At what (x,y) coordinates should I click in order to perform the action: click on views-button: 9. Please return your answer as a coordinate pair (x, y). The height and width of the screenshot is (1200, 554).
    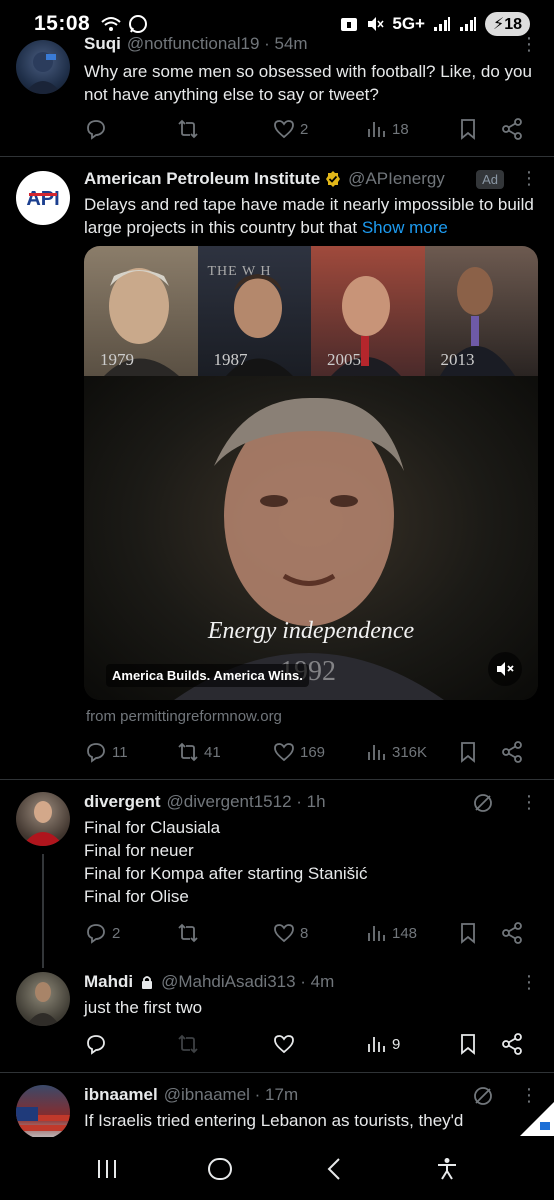
    Looking at the image, I should click on (382, 1044).